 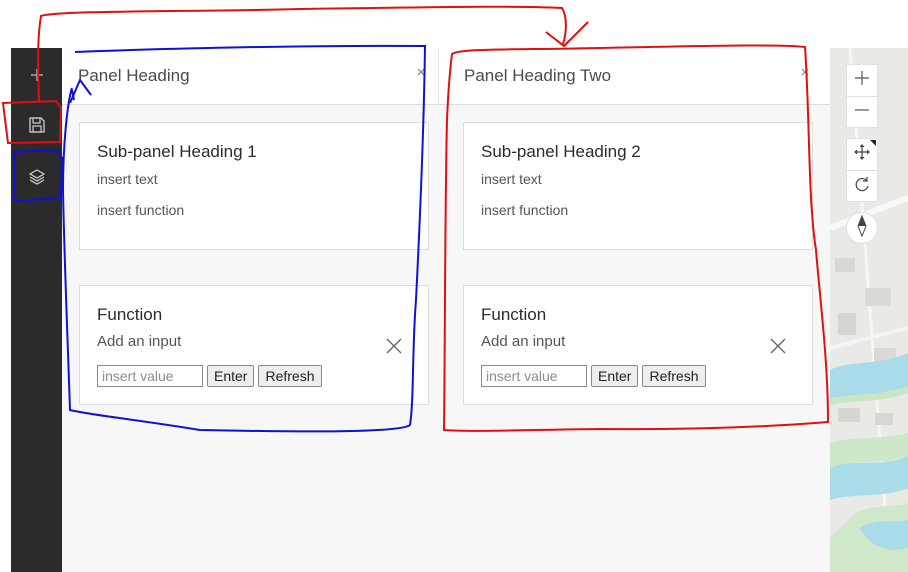 I want to click on subpanel-one-function-text: insert function, so click(x=141, y=210).